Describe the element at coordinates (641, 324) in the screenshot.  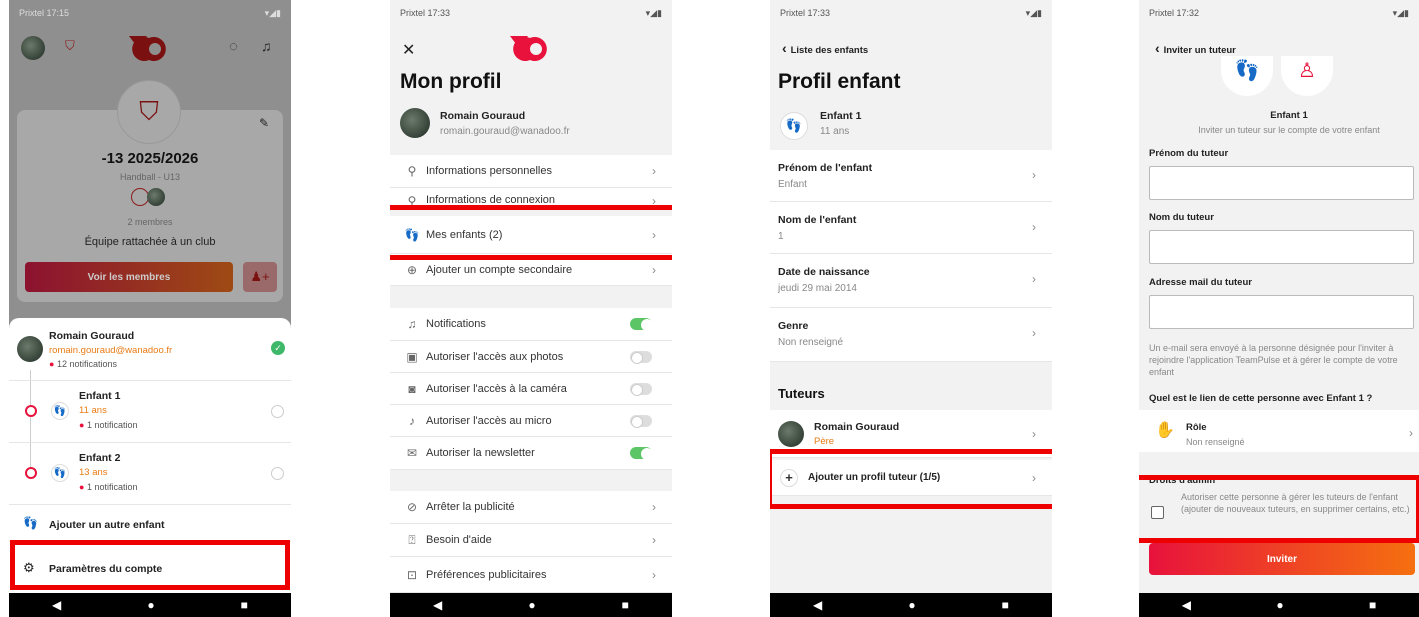
I see `notifications-toggle` at that location.